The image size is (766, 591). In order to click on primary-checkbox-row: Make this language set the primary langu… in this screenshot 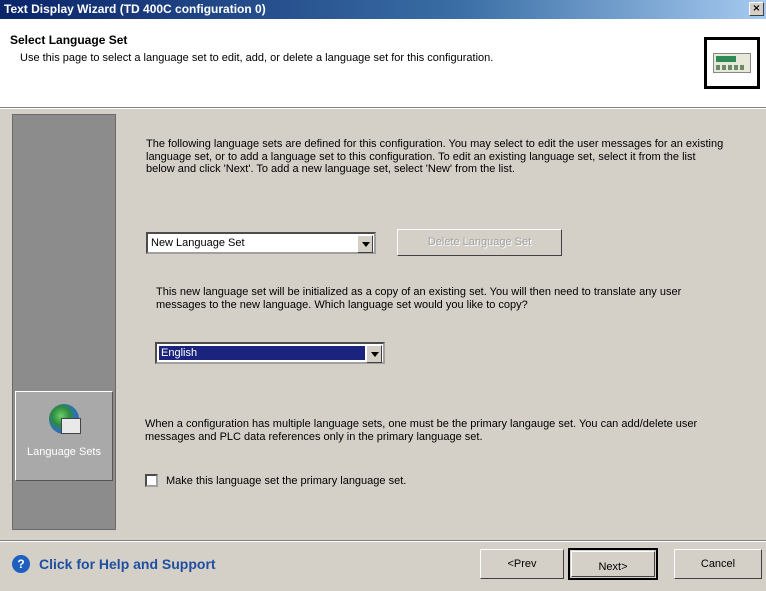, I will do `click(275, 480)`.